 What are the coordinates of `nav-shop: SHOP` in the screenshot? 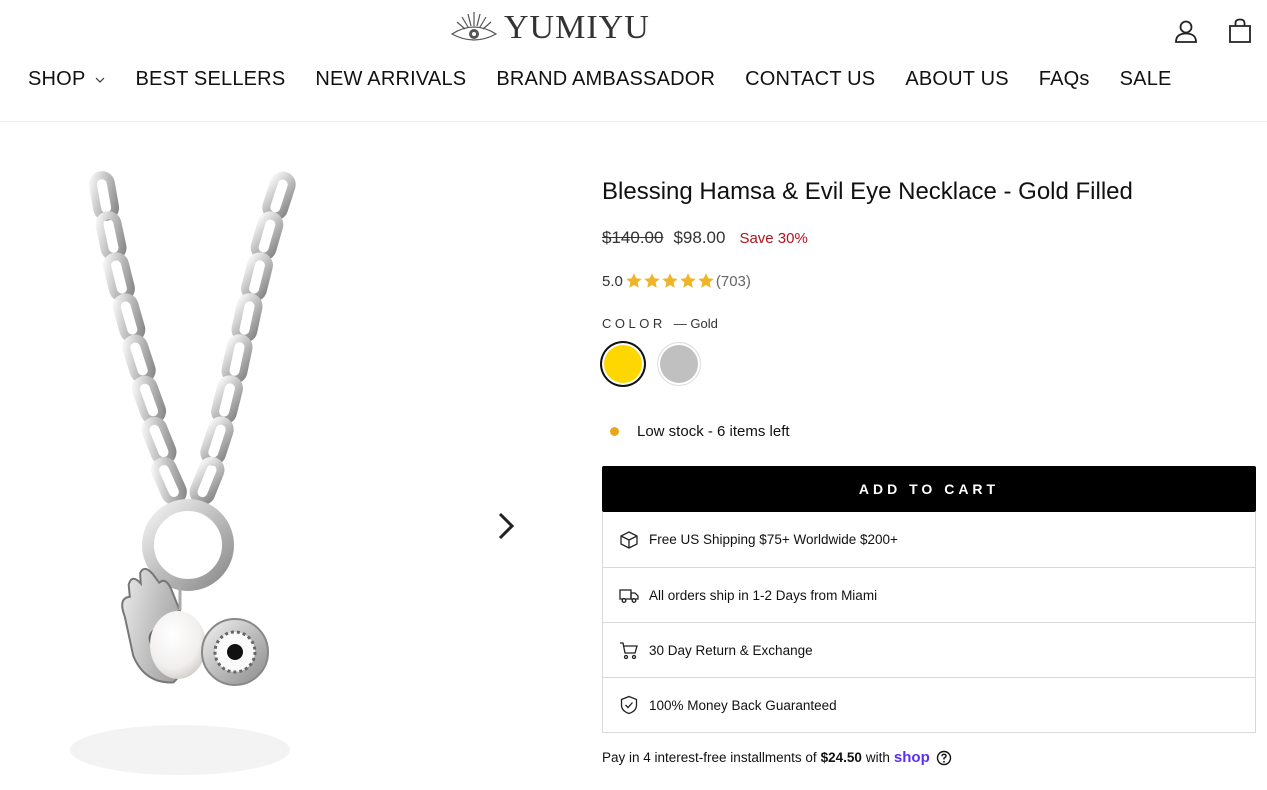 It's located at (66, 79).